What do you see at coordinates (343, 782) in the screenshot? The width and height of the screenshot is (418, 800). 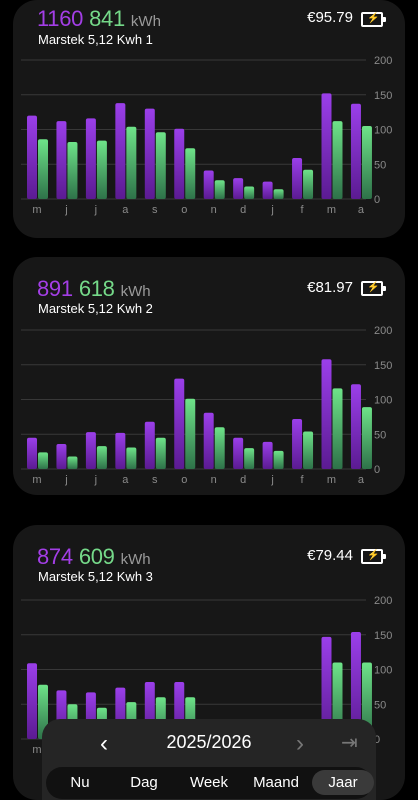 I see `tab-jaar: Jaar` at bounding box center [343, 782].